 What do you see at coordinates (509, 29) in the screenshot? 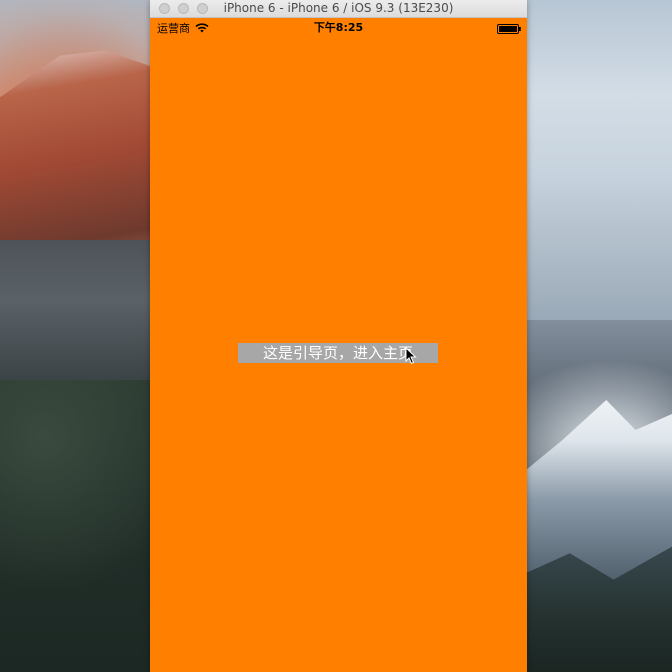
I see `battery-icon` at bounding box center [509, 29].